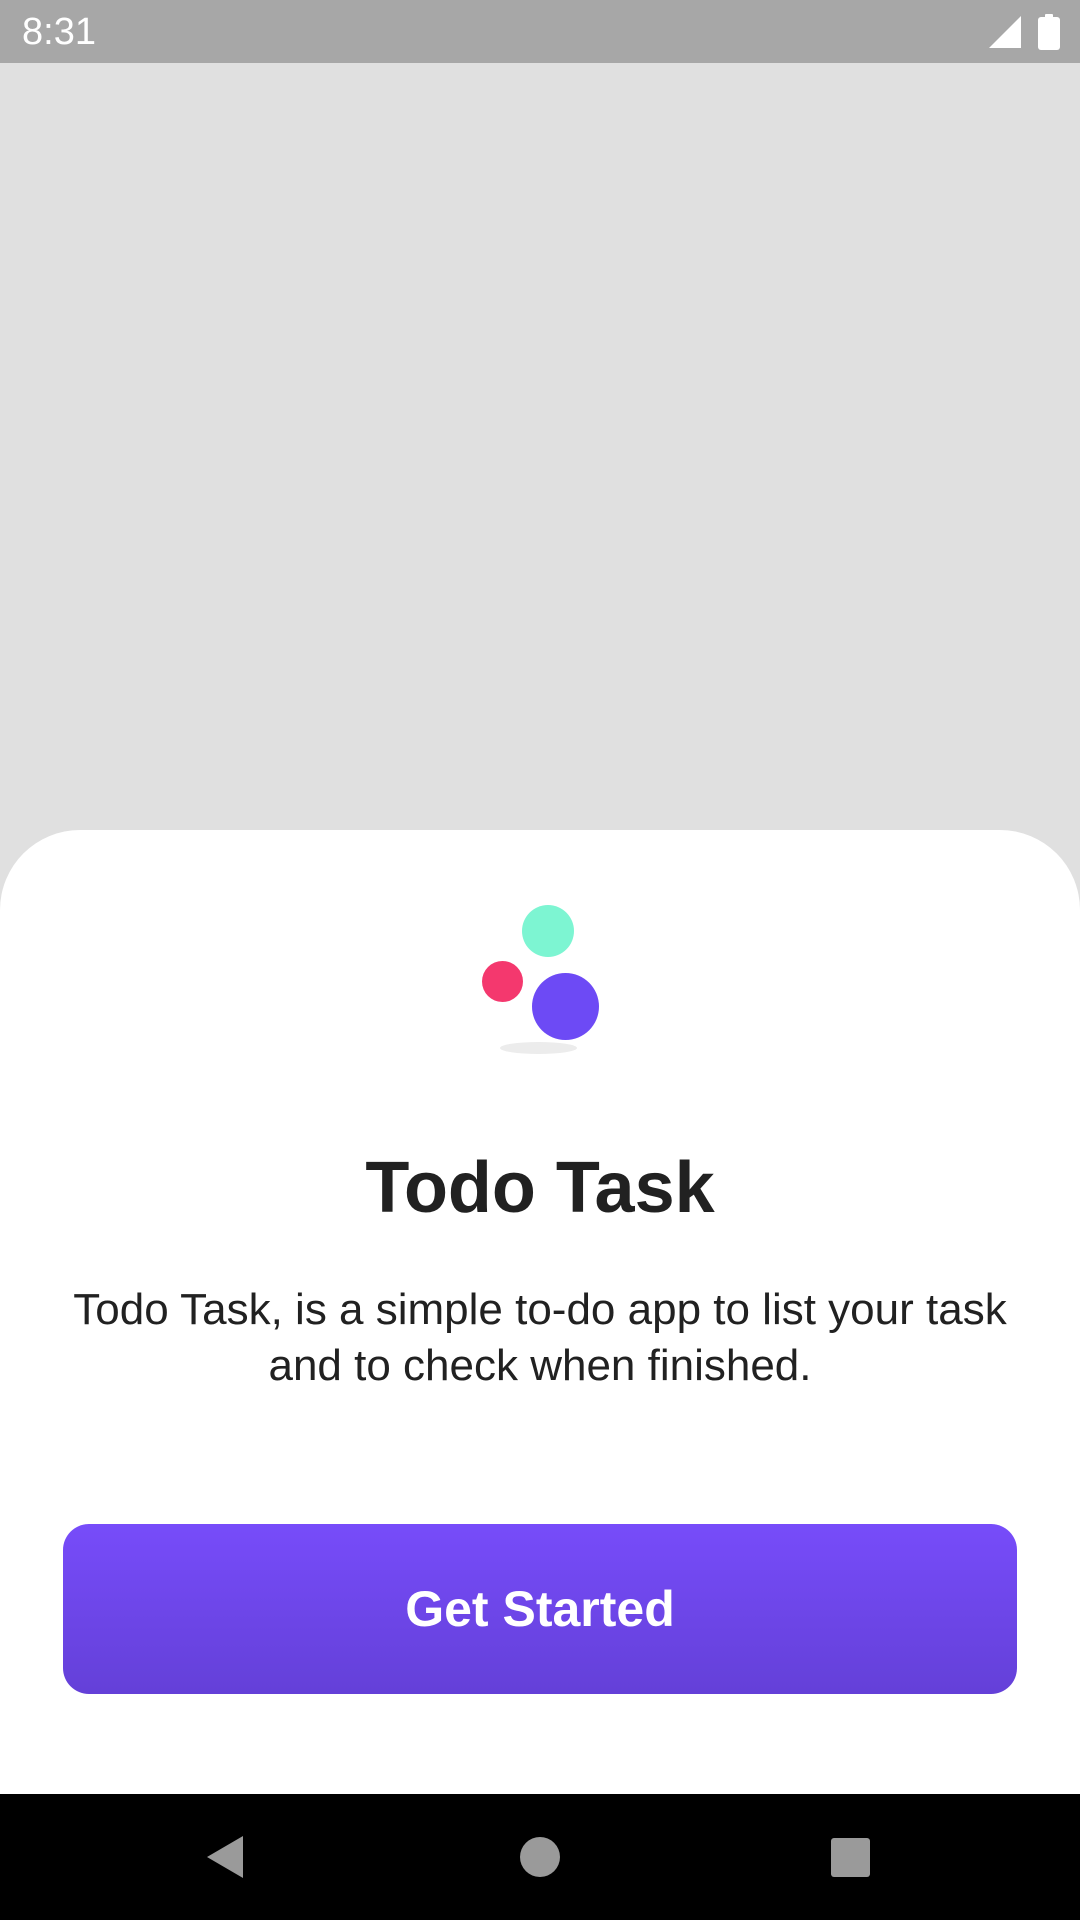 The height and width of the screenshot is (1920, 1080). Describe the element at coordinates (540, 1188) in the screenshot. I see `app-title: Todo Task` at that location.